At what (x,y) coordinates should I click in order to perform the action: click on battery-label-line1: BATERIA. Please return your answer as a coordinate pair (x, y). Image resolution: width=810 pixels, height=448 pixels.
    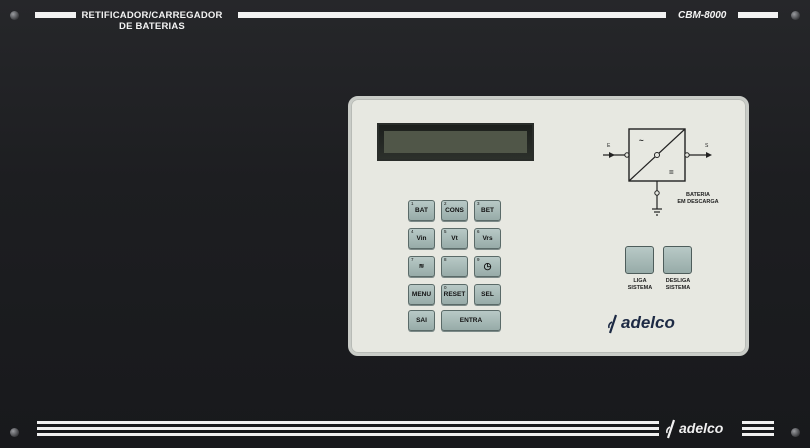
    Looking at the image, I should click on (698, 195).